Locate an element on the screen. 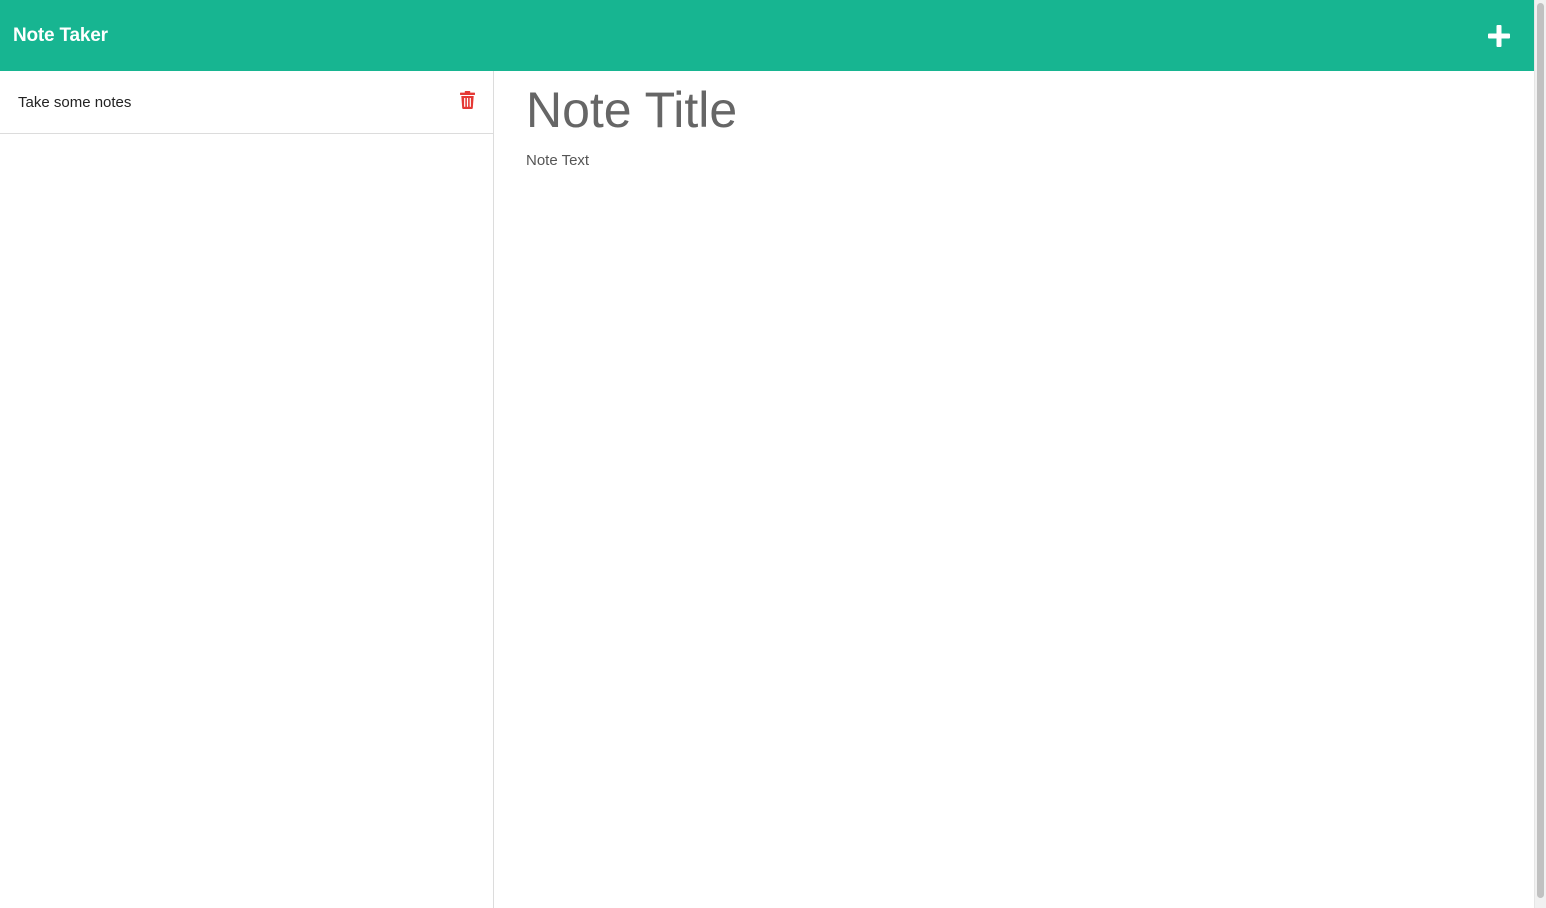  new-note-button is located at coordinates (1499, 36).